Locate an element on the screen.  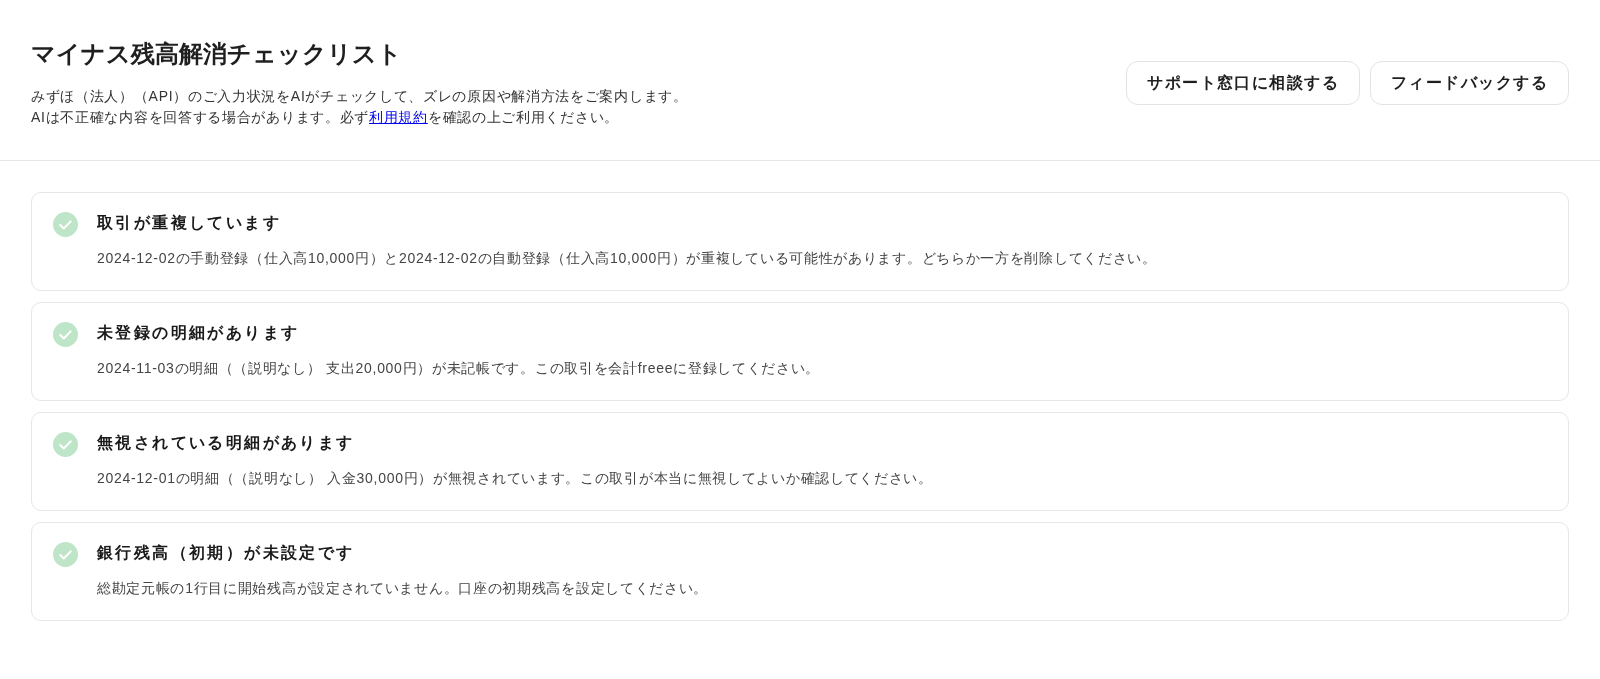
card-detail: 2024-11-03の明細（（説明なし） 支出20,000円）が未記帳です。この取引を会計freeeに登録してください。 is located at coordinates (459, 368).